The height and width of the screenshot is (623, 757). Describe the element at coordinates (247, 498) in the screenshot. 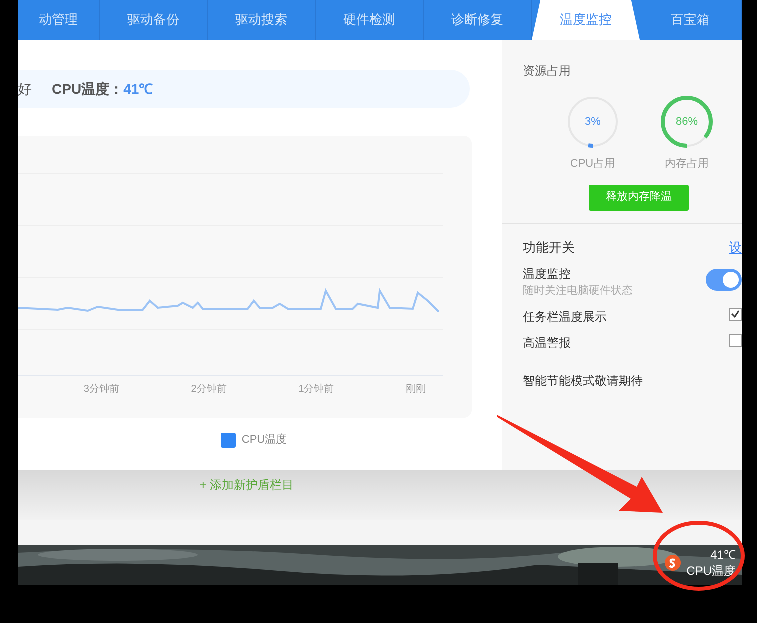

I see `add-link: + 添加新护盾栏目` at that location.